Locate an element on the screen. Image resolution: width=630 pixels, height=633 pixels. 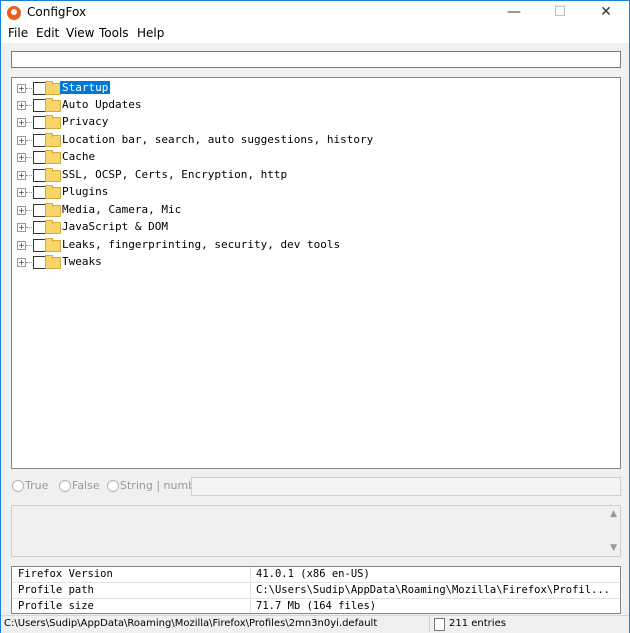
radio-false is located at coordinates (65, 486).